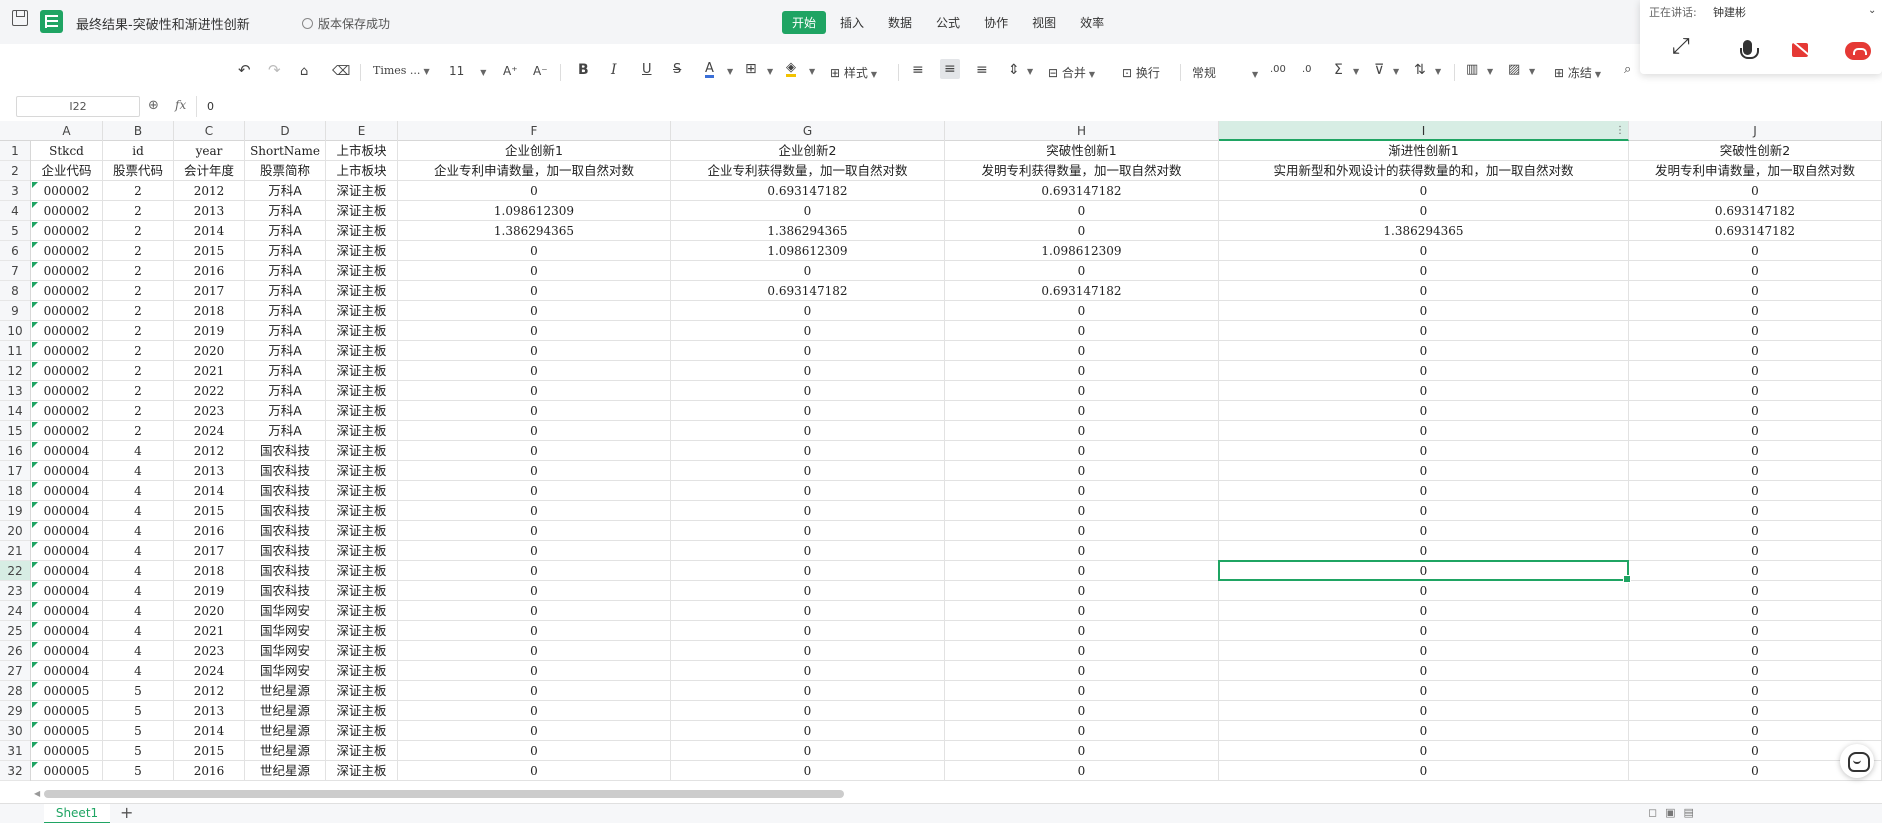 This screenshot has width=1882, height=823. What do you see at coordinates (209, 131) in the screenshot?
I see `column-header: C` at bounding box center [209, 131].